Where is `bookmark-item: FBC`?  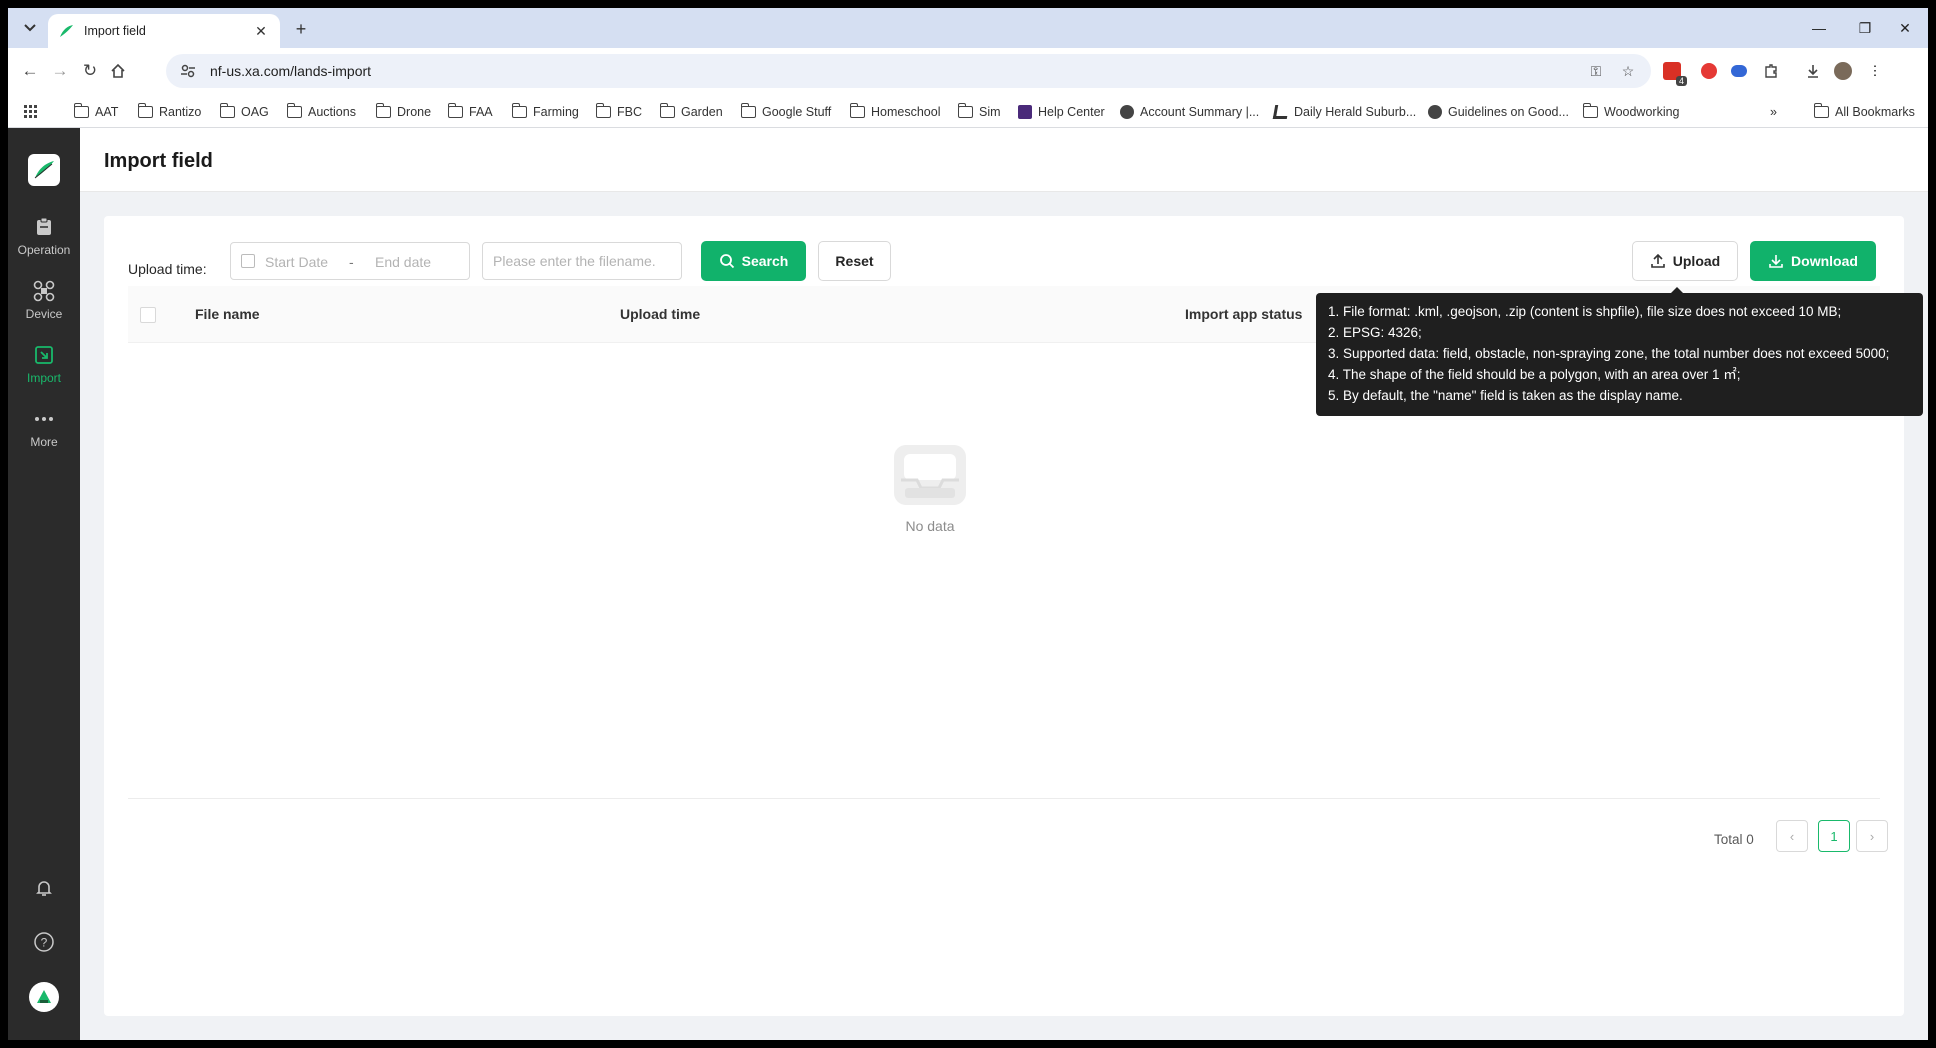
bookmark-item: FBC is located at coordinates (618, 112).